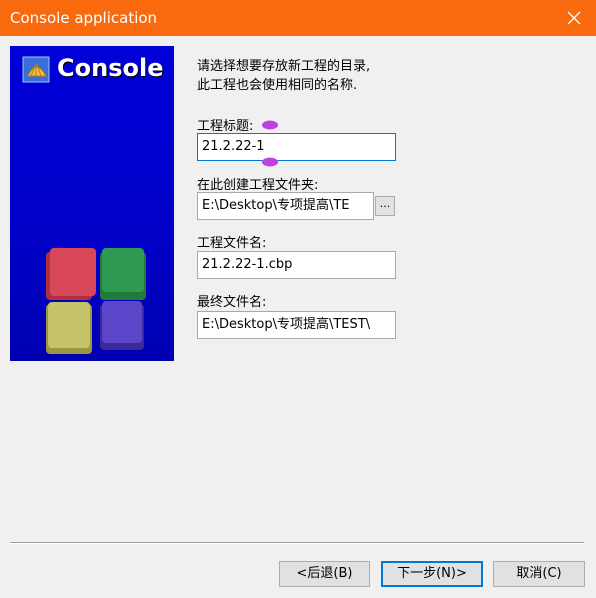  Describe the element at coordinates (37, 69) in the screenshot. I see `shell-icon` at that location.